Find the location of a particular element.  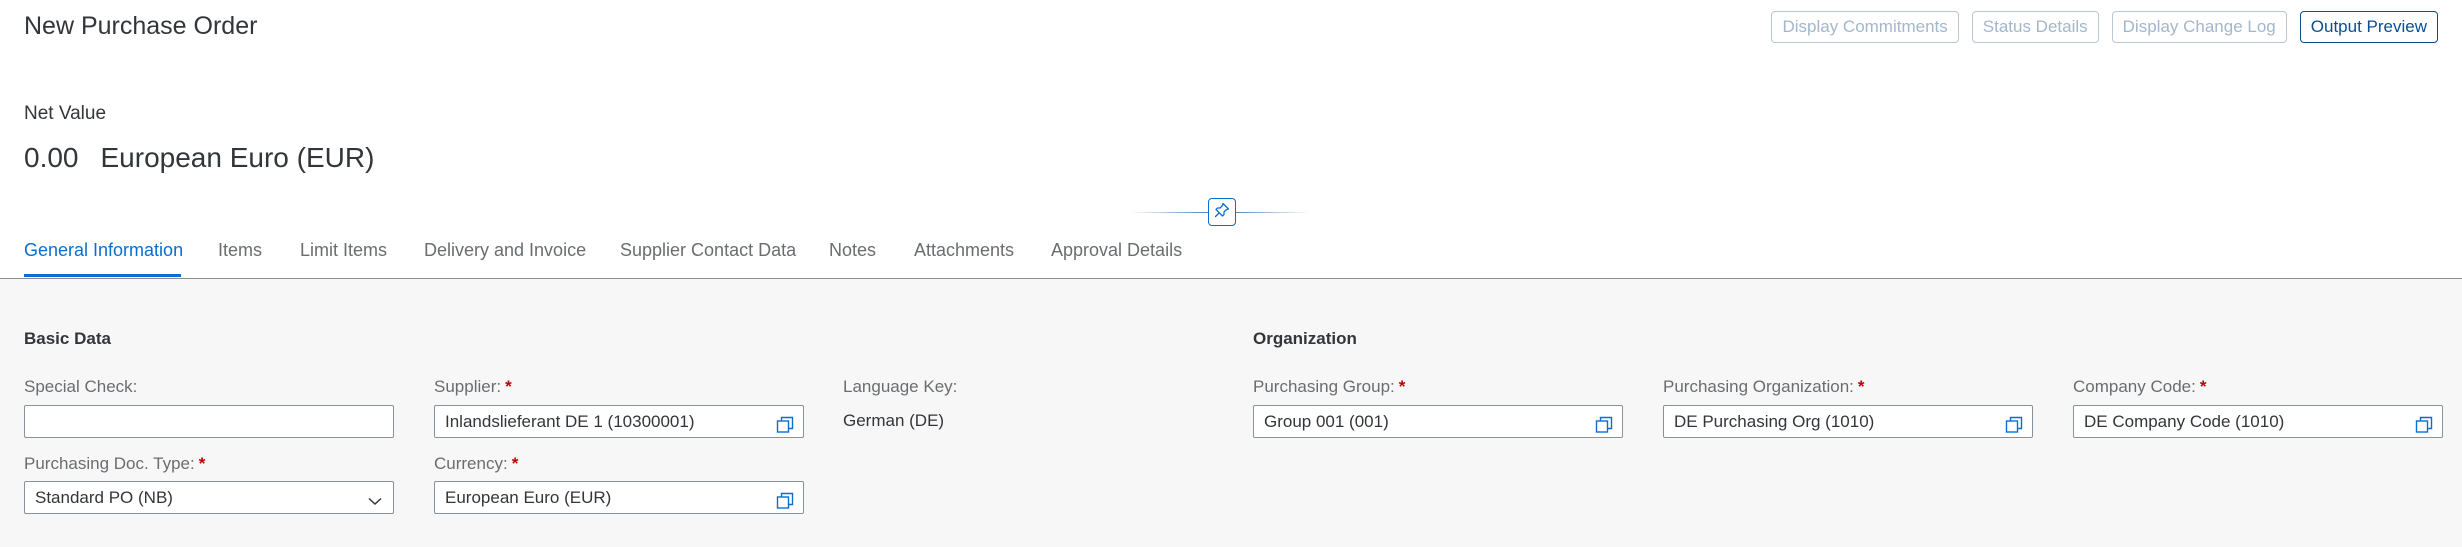

net-value-label: Net Value is located at coordinates (65, 113).